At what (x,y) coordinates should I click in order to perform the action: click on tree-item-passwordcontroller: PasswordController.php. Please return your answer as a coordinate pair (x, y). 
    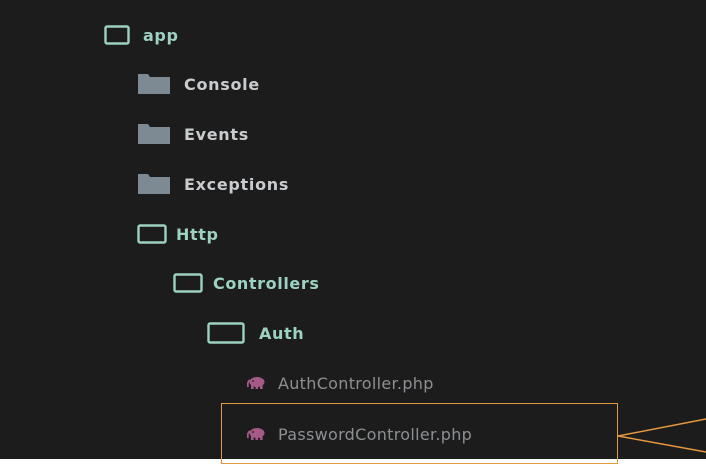
    Looking at the image, I should click on (359, 434).